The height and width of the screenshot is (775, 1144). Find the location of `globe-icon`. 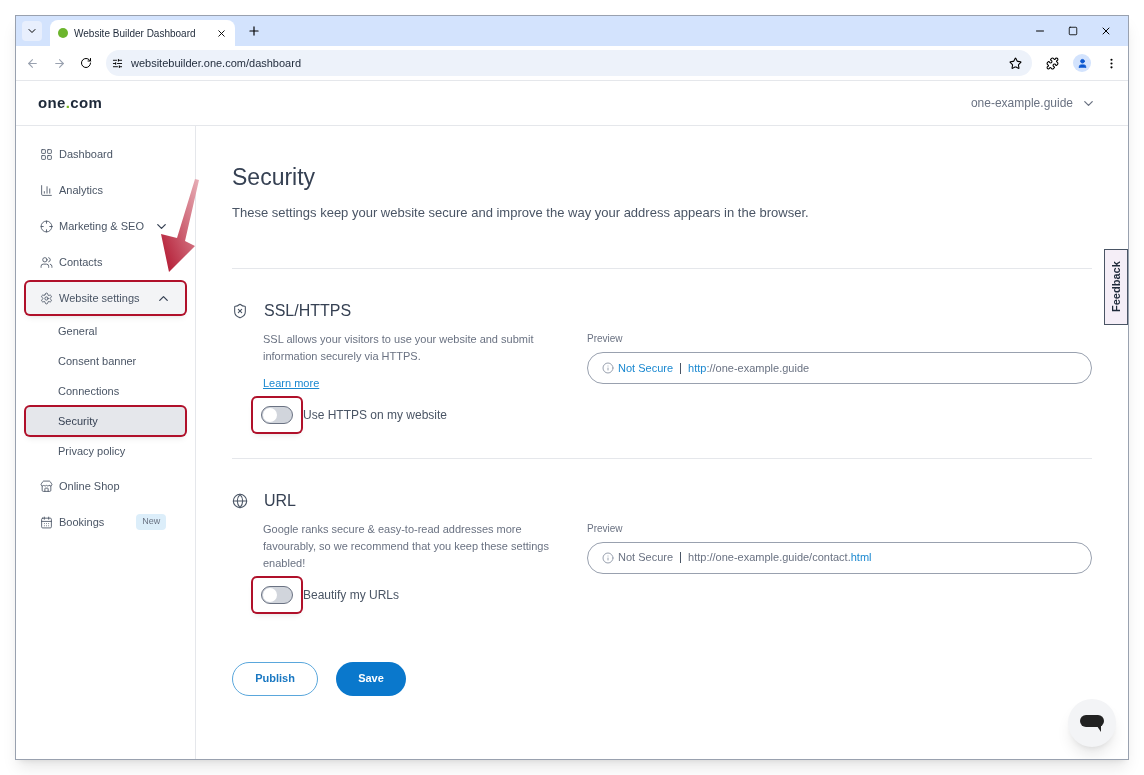

globe-icon is located at coordinates (240, 500).